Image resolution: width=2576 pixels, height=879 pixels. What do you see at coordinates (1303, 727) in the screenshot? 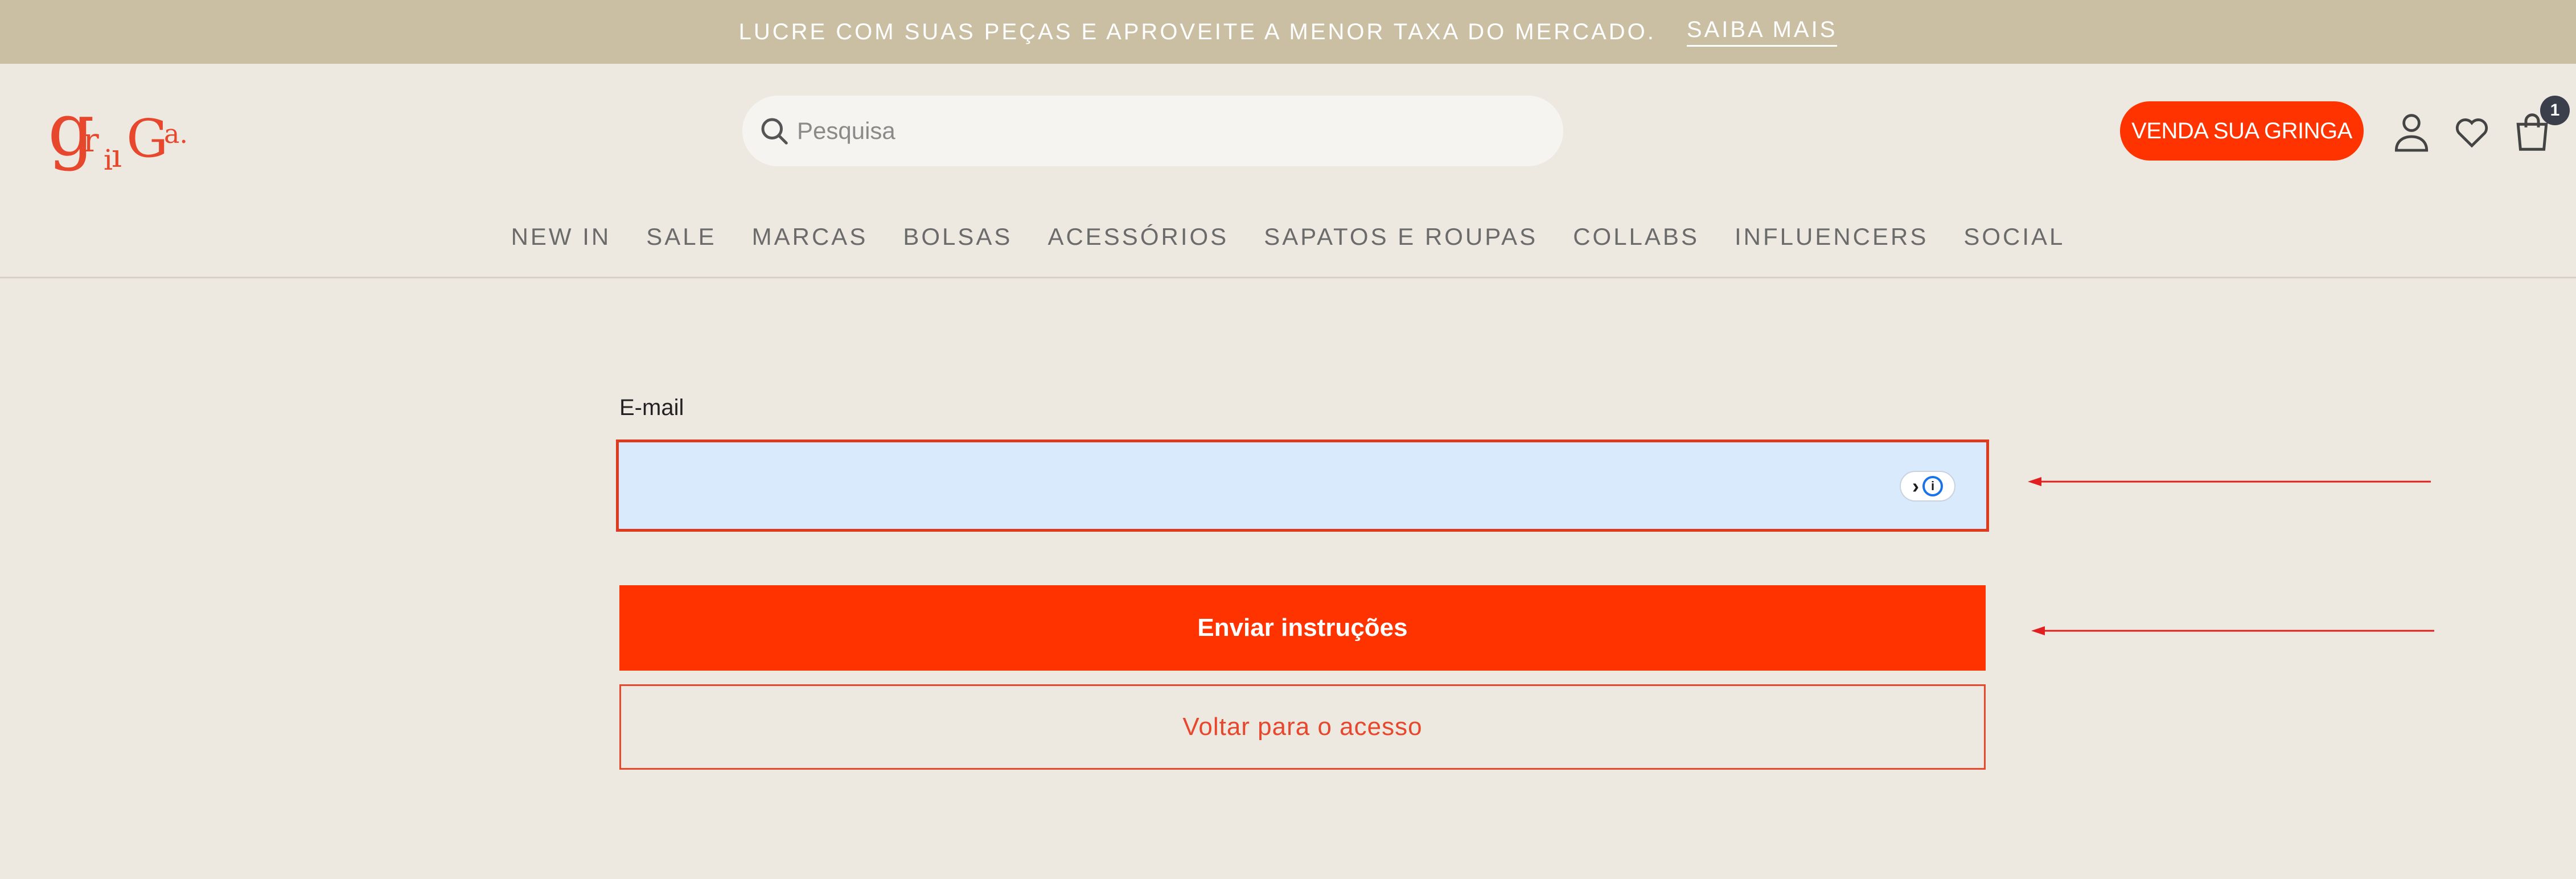
I see `back-to-login-button: Voltar para o acesso` at bounding box center [1303, 727].